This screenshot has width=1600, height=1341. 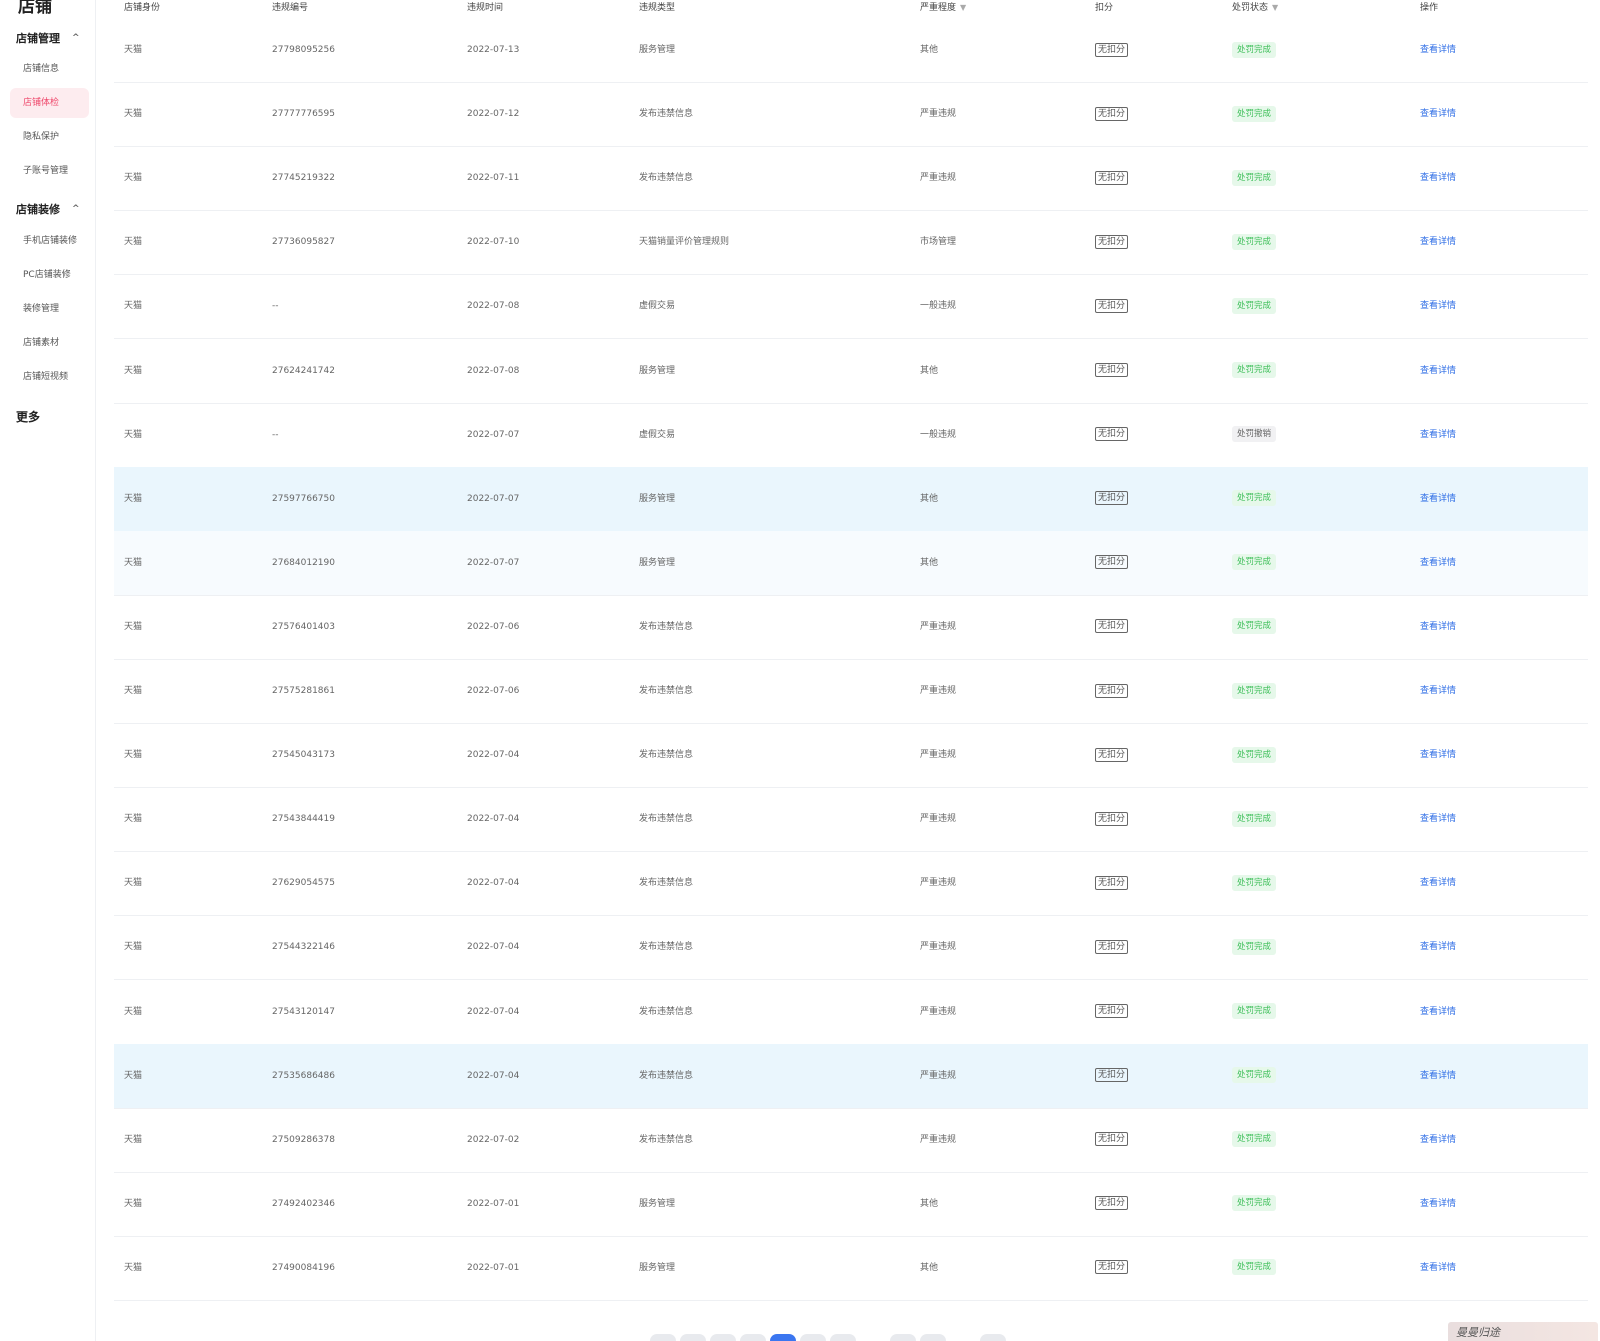 I want to click on sidebar-item-pc-decoration: PC店铺装修, so click(x=49, y=275).